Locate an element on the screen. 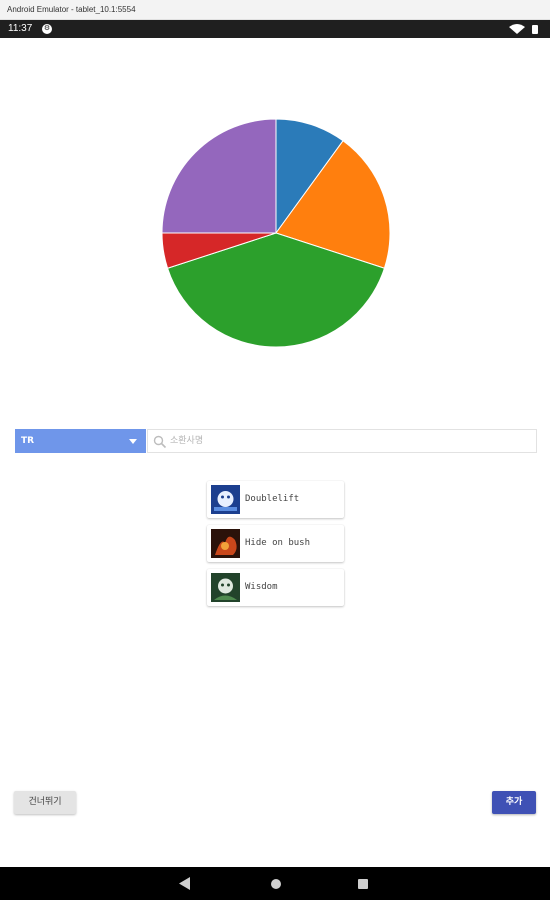 The height and width of the screenshot is (900, 550). avatar-icon-blue is located at coordinates (225, 499).